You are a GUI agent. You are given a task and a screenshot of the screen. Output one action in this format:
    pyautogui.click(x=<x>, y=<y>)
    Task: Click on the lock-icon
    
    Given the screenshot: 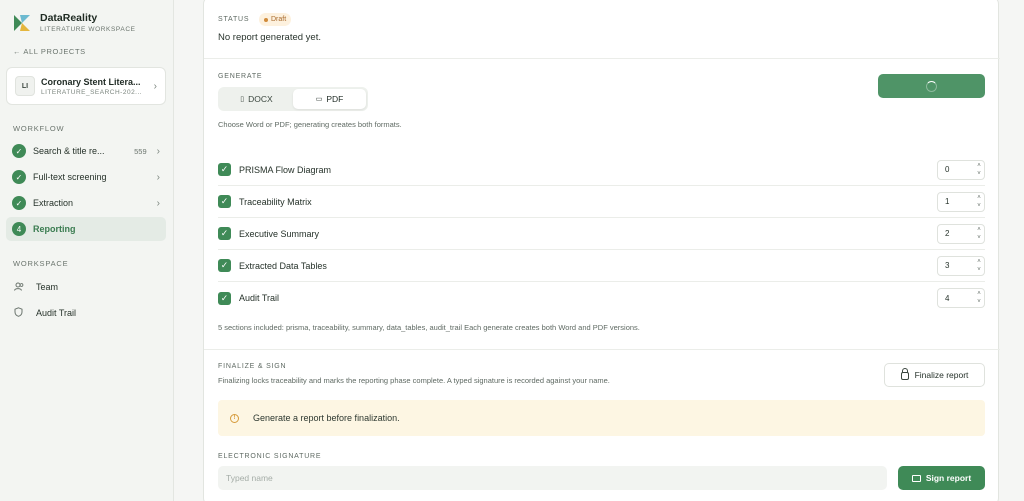 What is the action you would take?
    pyautogui.click(x=904, y=374)
    